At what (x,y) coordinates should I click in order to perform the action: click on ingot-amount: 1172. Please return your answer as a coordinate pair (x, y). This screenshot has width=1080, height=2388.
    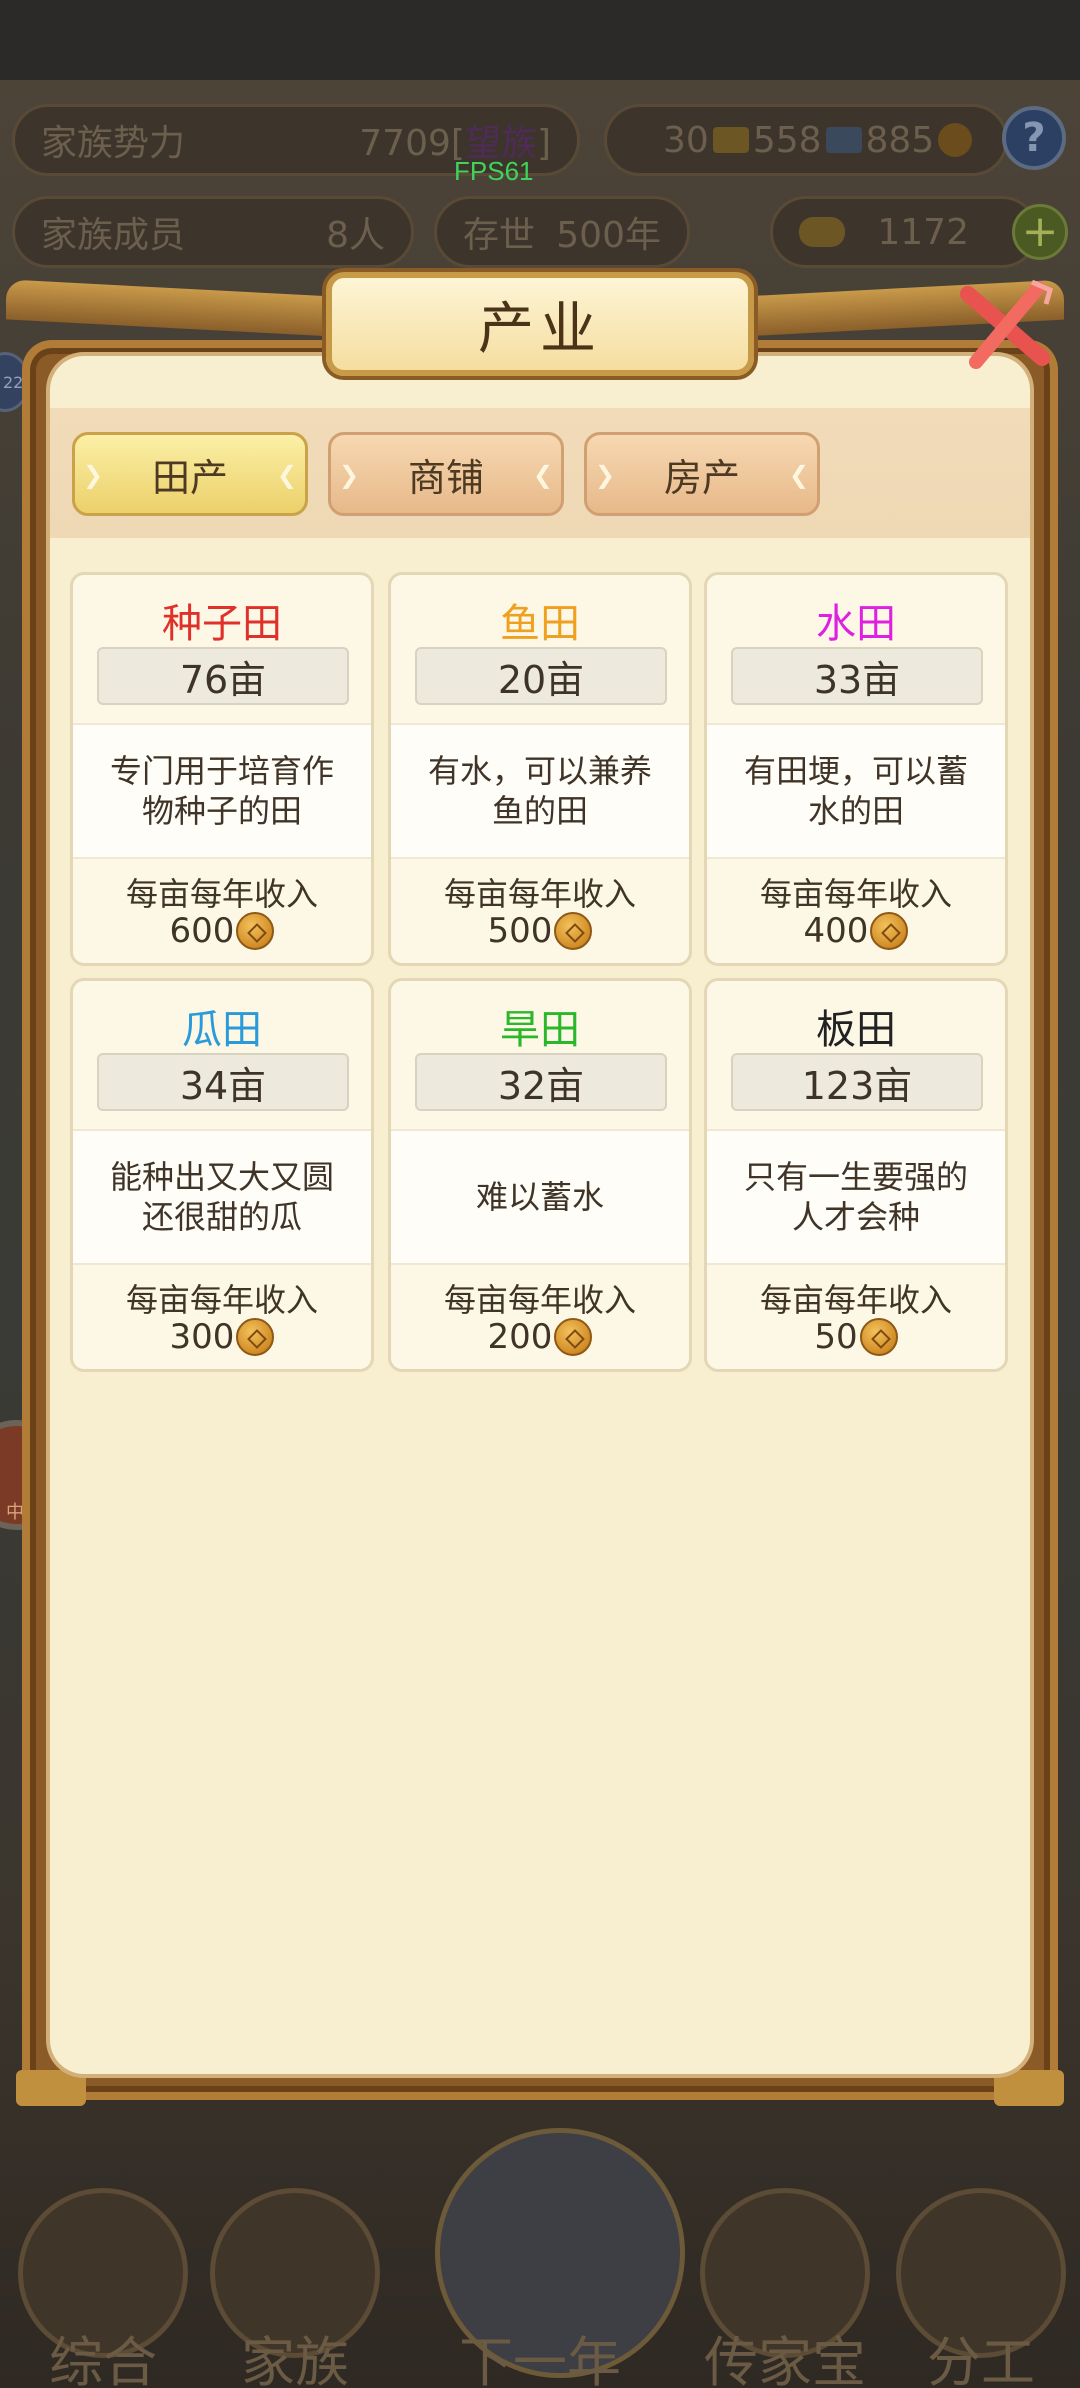
    Looking at the image, I should click on (923, 232).